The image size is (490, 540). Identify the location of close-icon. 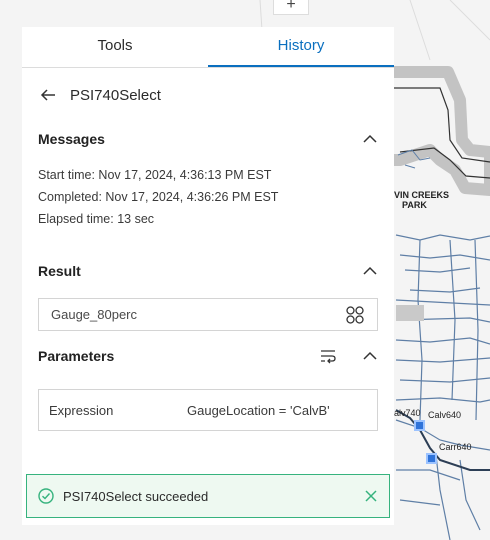
(371, 496).